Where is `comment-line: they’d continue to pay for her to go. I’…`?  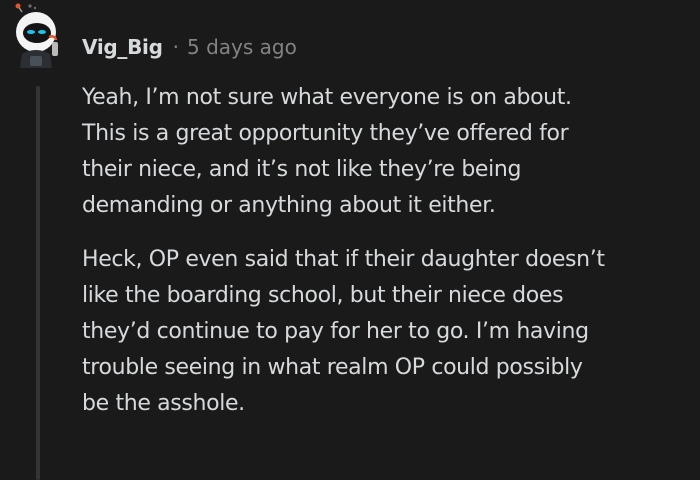
comment-line: they’d continue to pay for her to go. I’… is located at coordinates (335, 331).